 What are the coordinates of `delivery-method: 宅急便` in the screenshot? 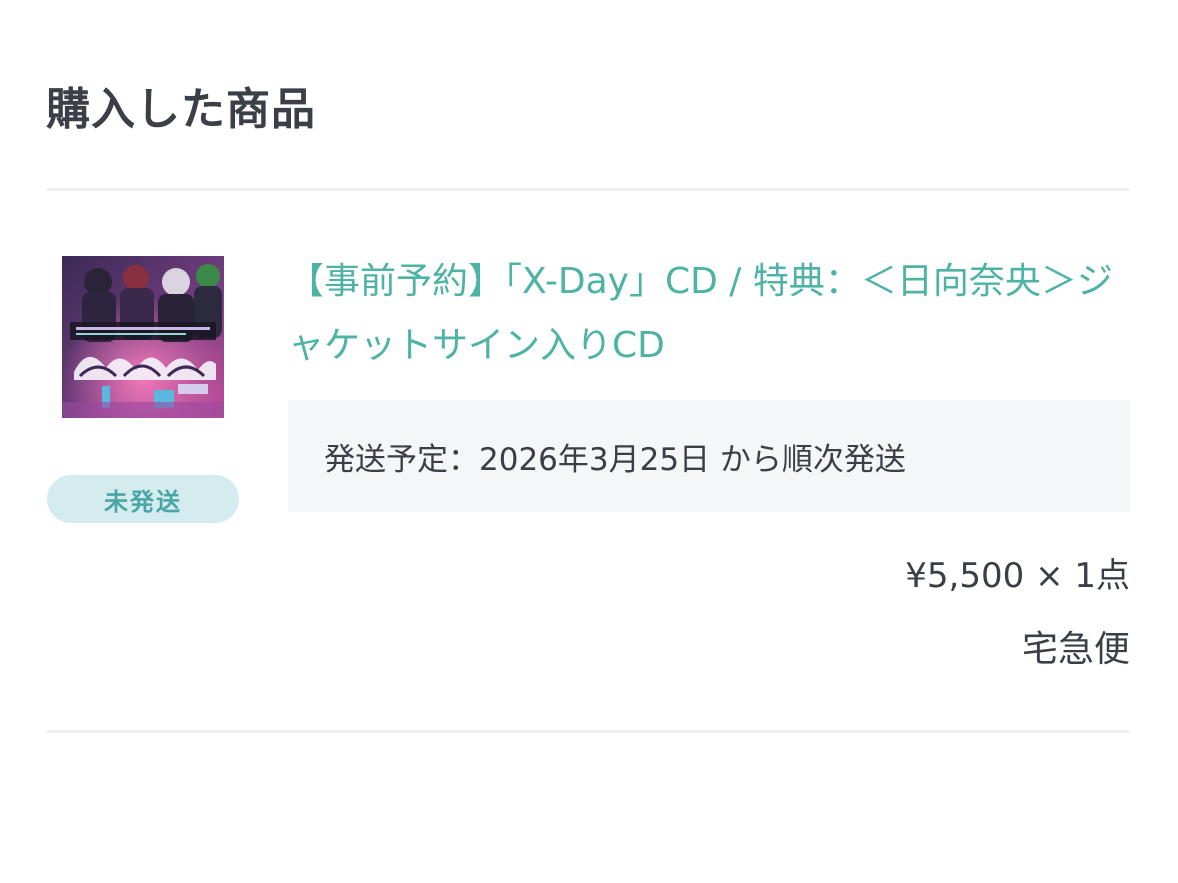 It's located at (1075, 649).